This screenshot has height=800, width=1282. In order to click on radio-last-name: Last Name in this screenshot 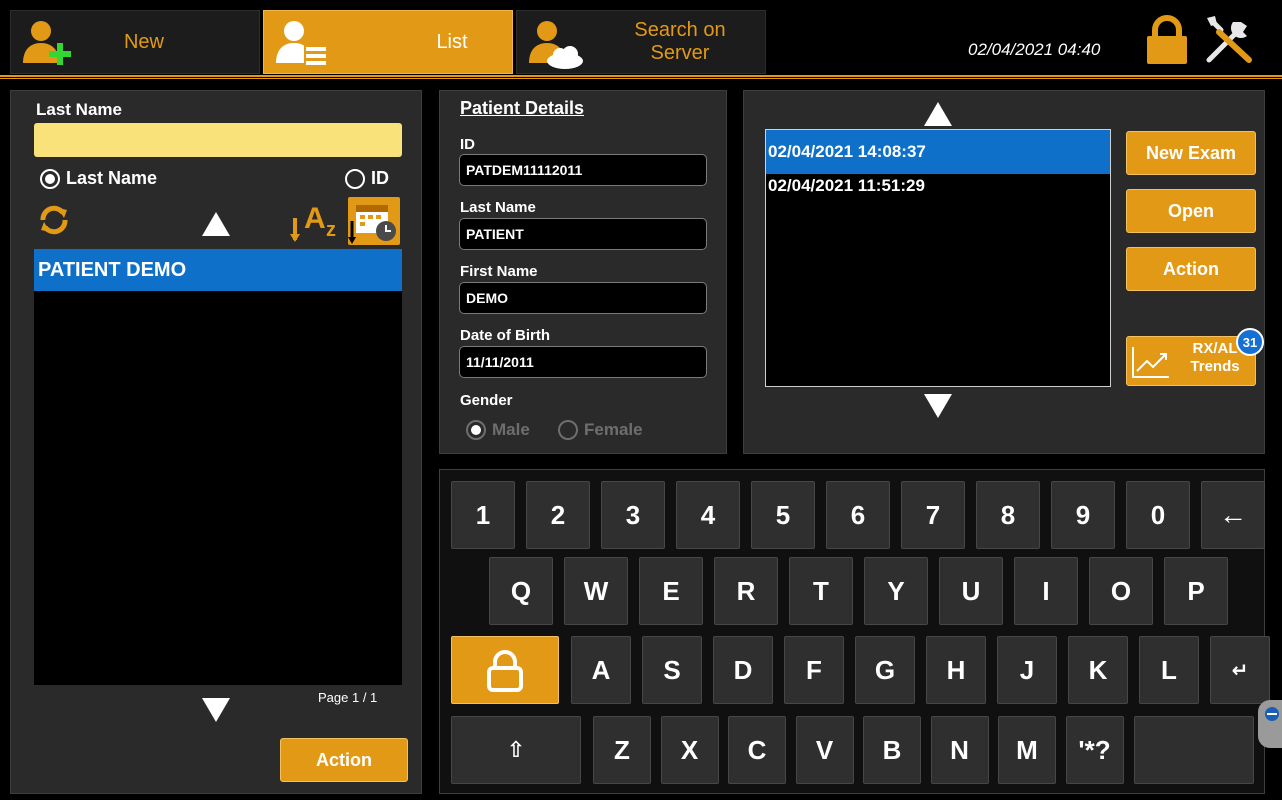, I will do `click(98, 178)`.